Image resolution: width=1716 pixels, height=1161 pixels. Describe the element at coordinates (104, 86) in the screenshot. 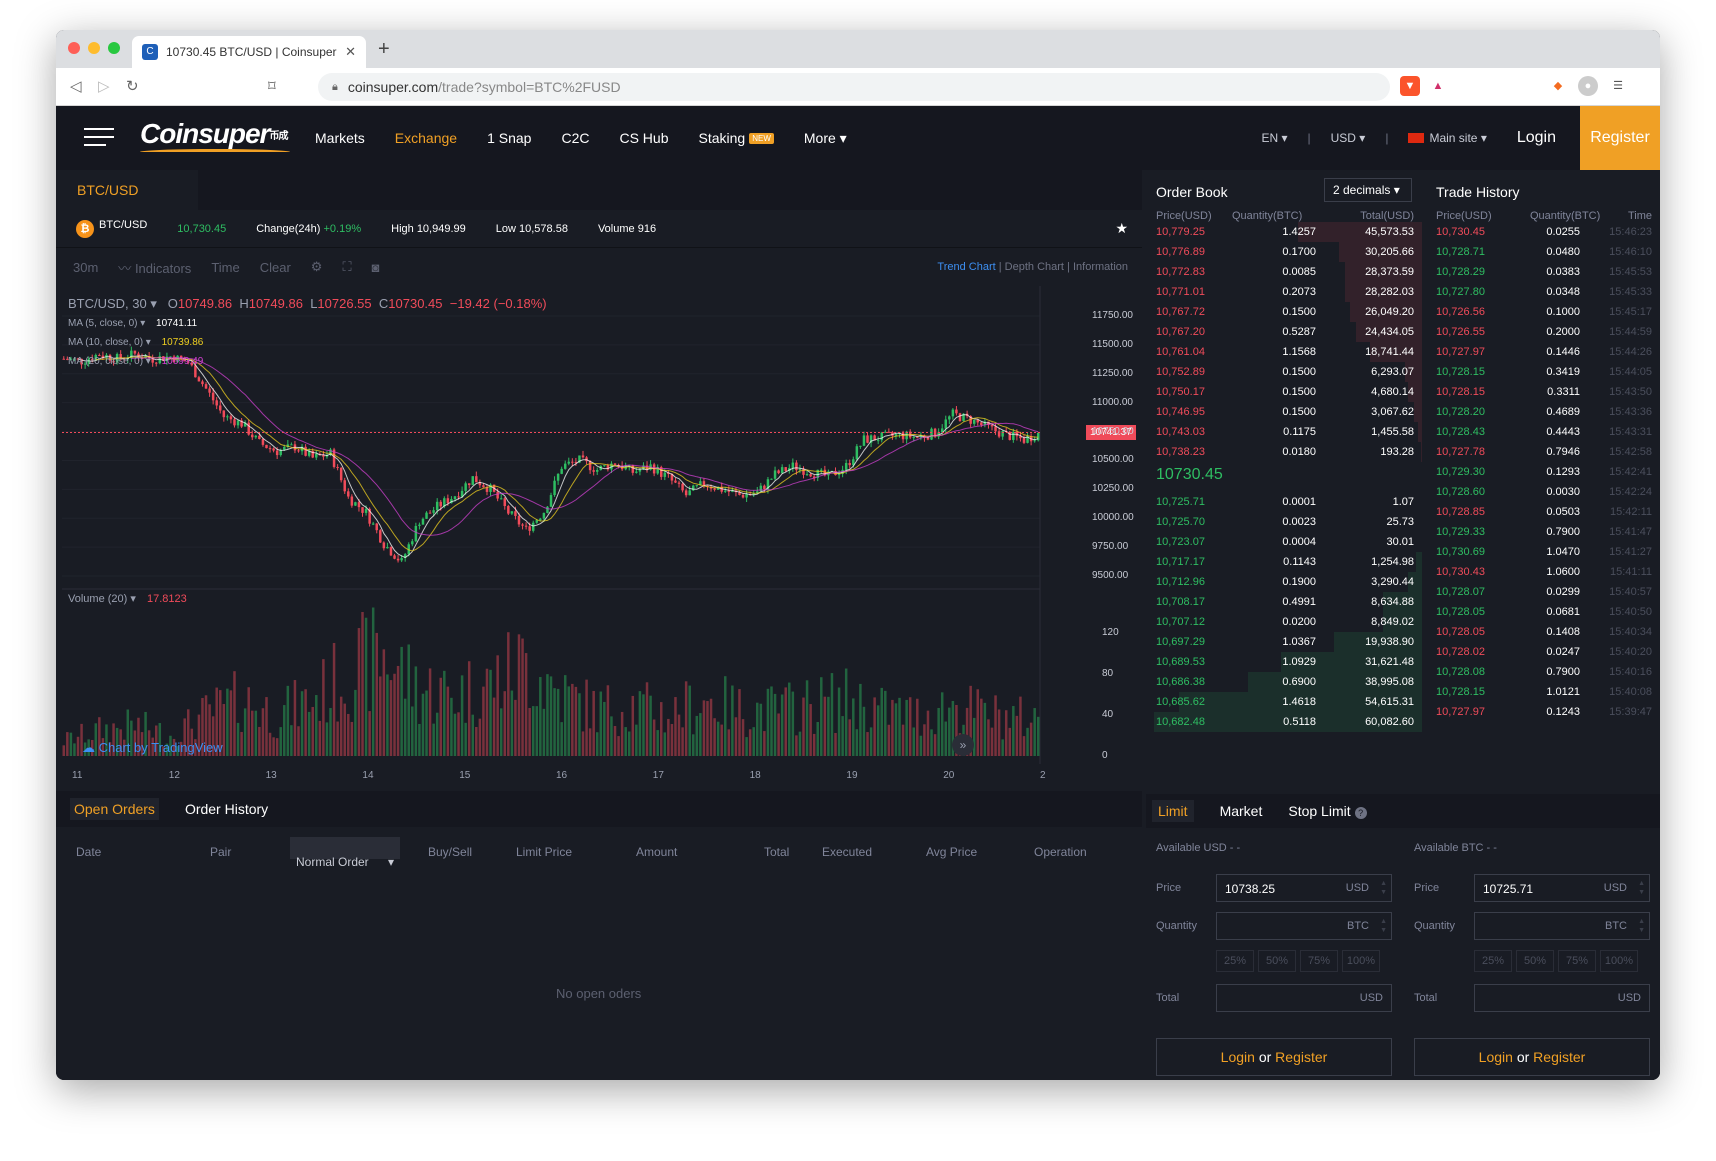

I see `forward-icon: ▷` at that location.